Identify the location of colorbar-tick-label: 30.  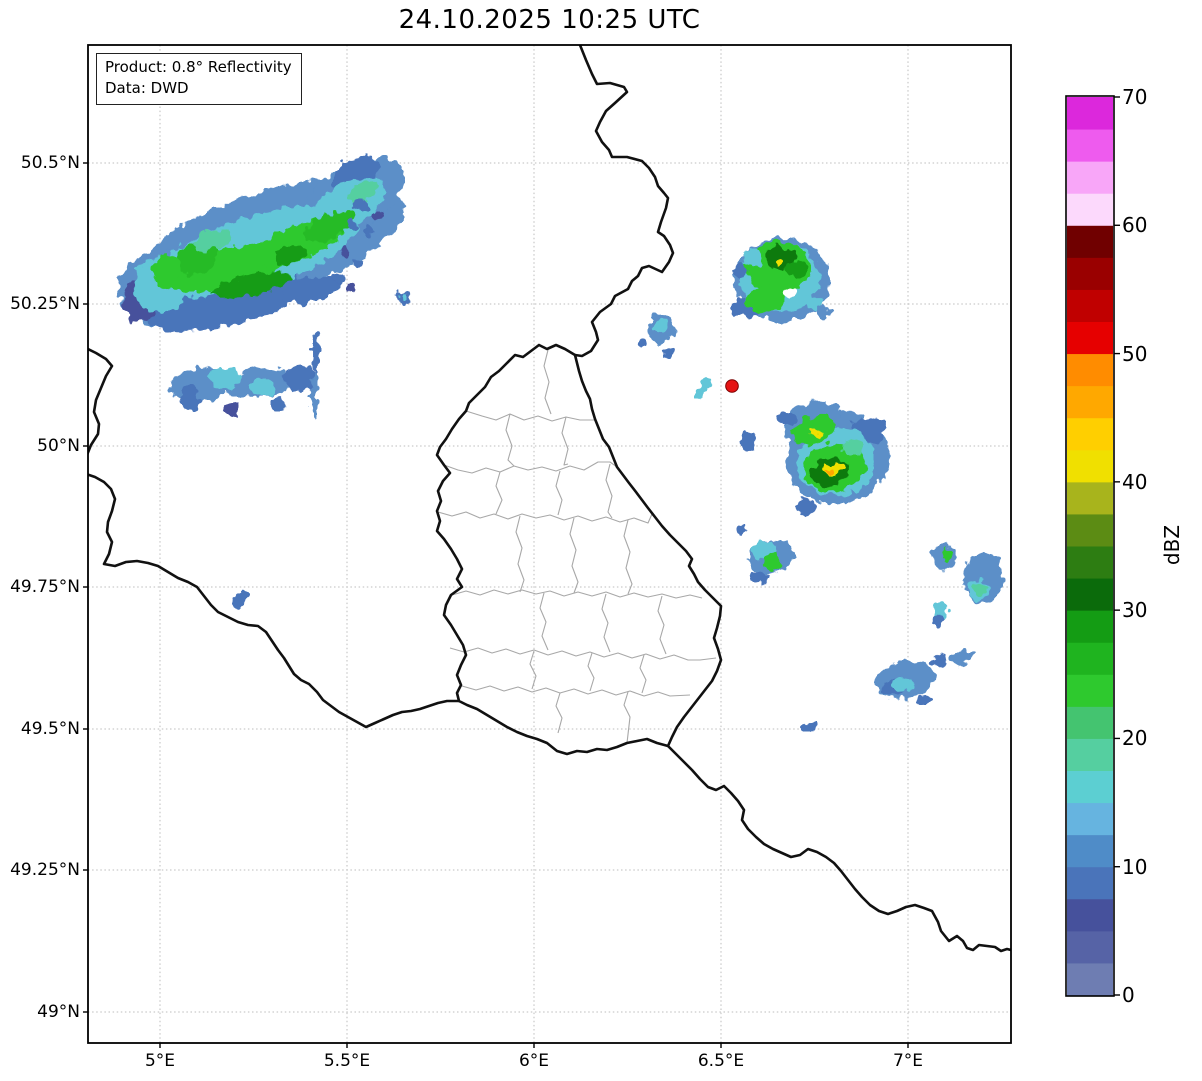
(1135, 610).